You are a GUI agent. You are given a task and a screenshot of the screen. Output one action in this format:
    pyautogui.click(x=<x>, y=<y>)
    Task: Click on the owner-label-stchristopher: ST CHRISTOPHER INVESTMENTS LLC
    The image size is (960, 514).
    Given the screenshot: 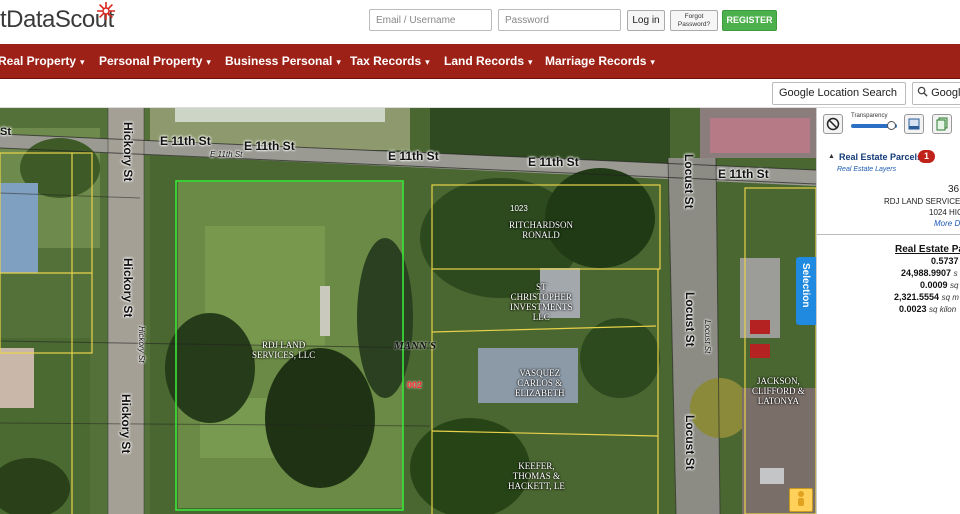 What is the action you would take?
    pyautogui.click(x=541, y=302)
    